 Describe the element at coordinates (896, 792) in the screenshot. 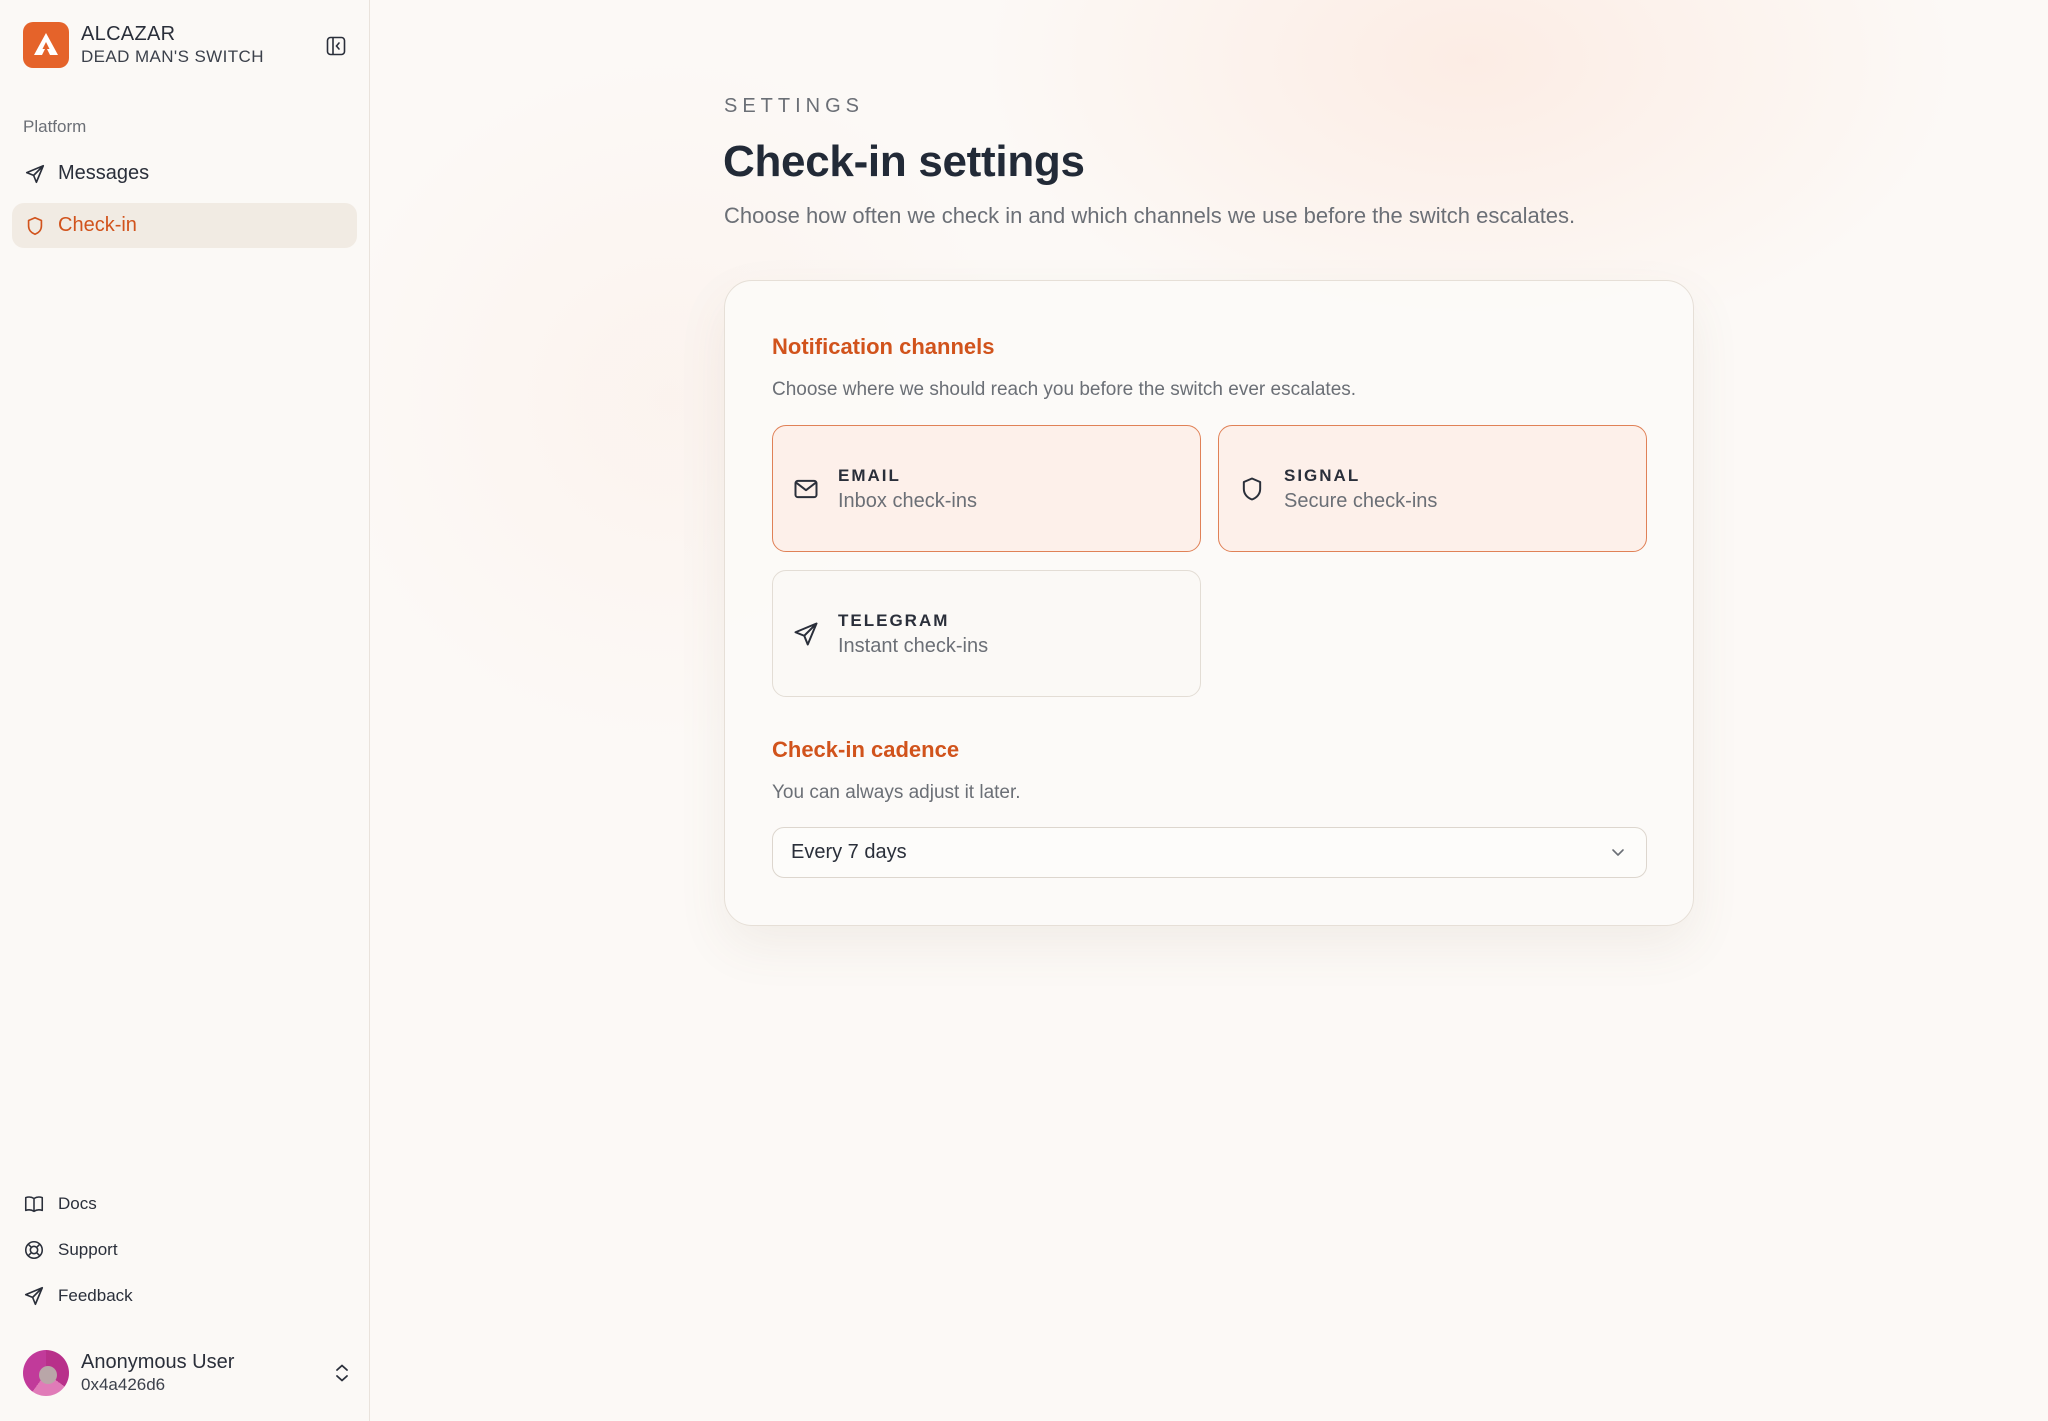

I see `cadence-description: You can always adjust it later.` at that location.